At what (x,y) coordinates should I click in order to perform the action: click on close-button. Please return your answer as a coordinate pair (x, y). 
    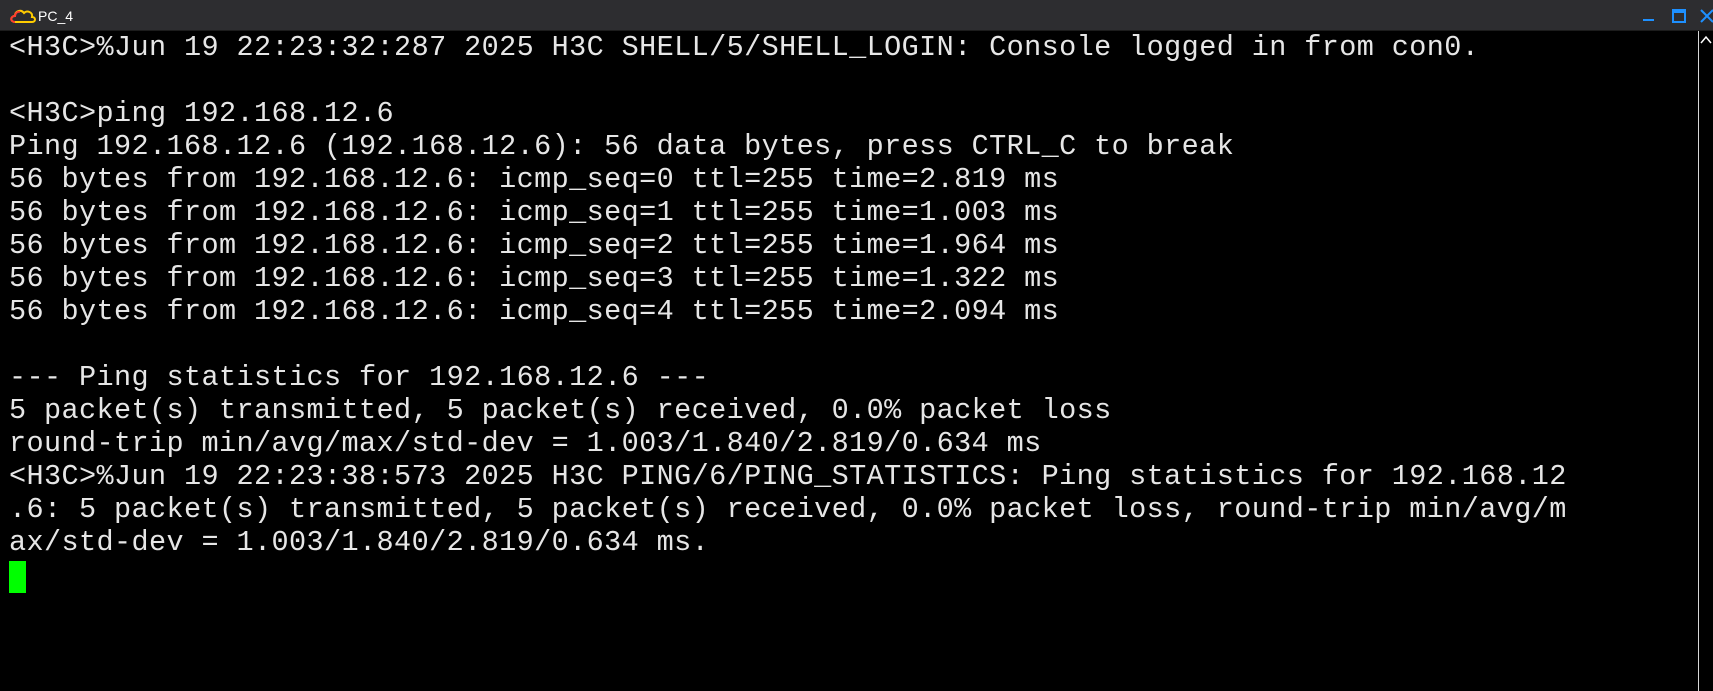
    Looking at the image, I should click on (1704, 16).